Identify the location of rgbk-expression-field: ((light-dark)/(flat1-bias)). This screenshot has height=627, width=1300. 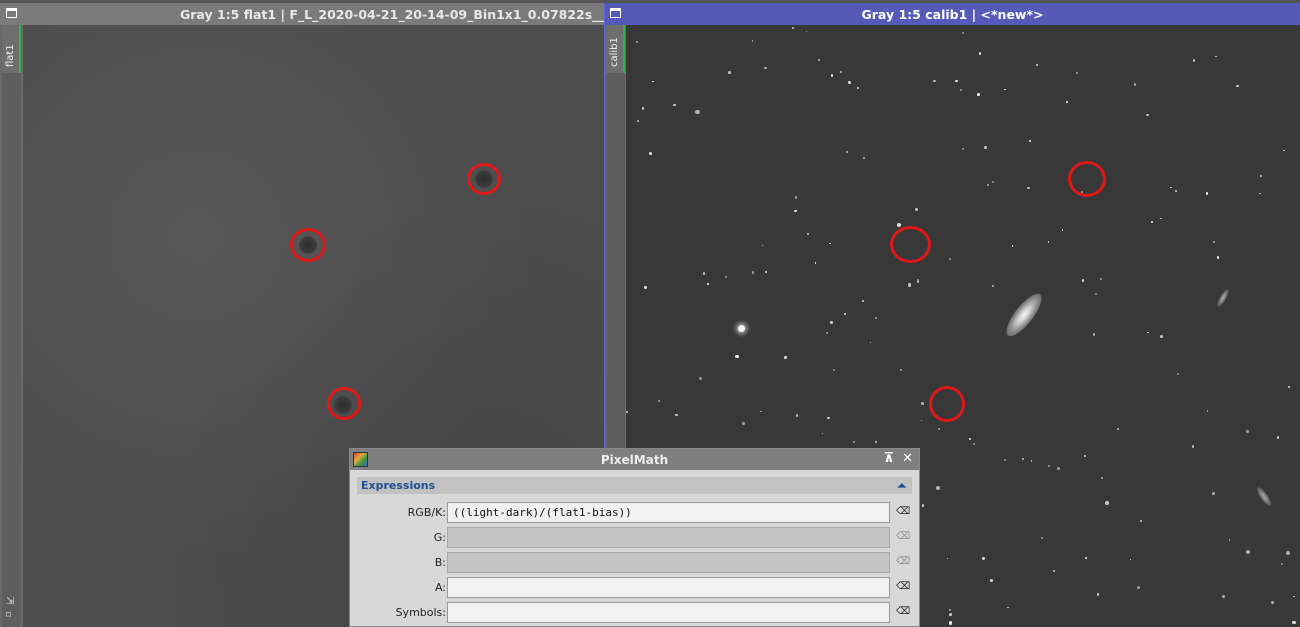
(668, 512).